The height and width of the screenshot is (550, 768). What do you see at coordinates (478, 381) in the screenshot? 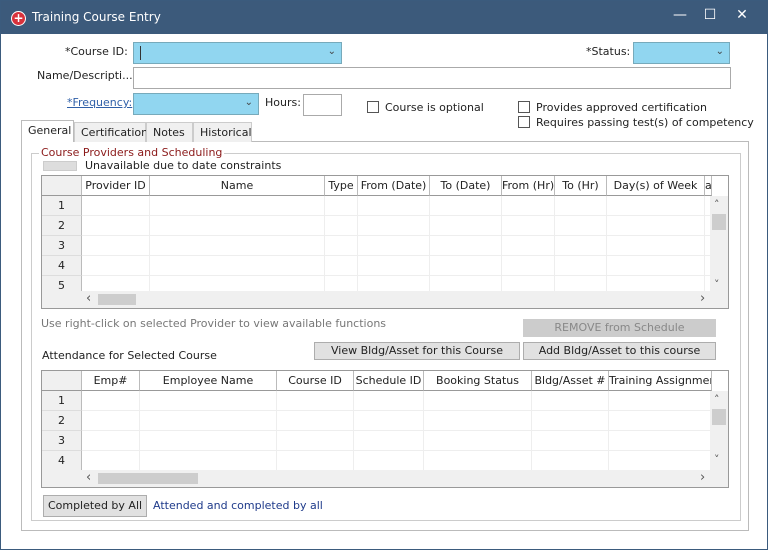
I see `column-header-booking-status: Booking Status` at bounding box center [478, 381].